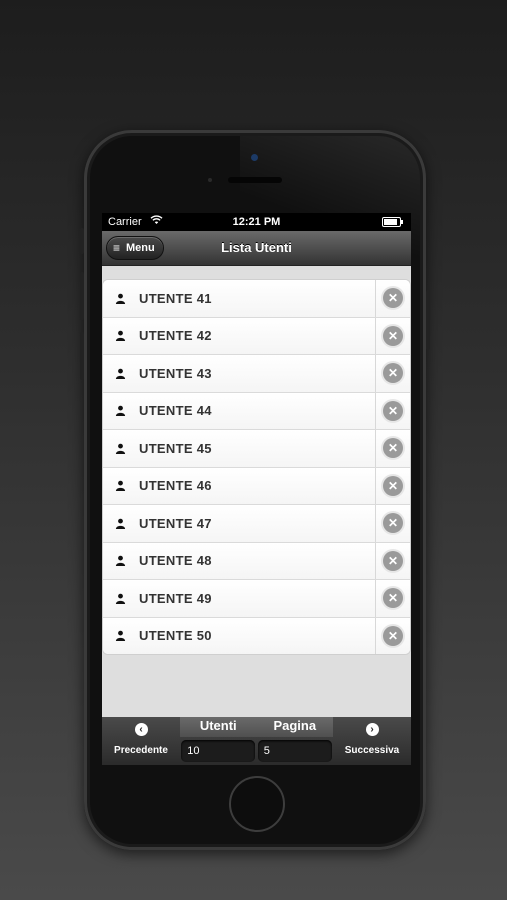  Describe the element at coordinates (254, 157) in the screenshot. I see `front-camera` at that location.